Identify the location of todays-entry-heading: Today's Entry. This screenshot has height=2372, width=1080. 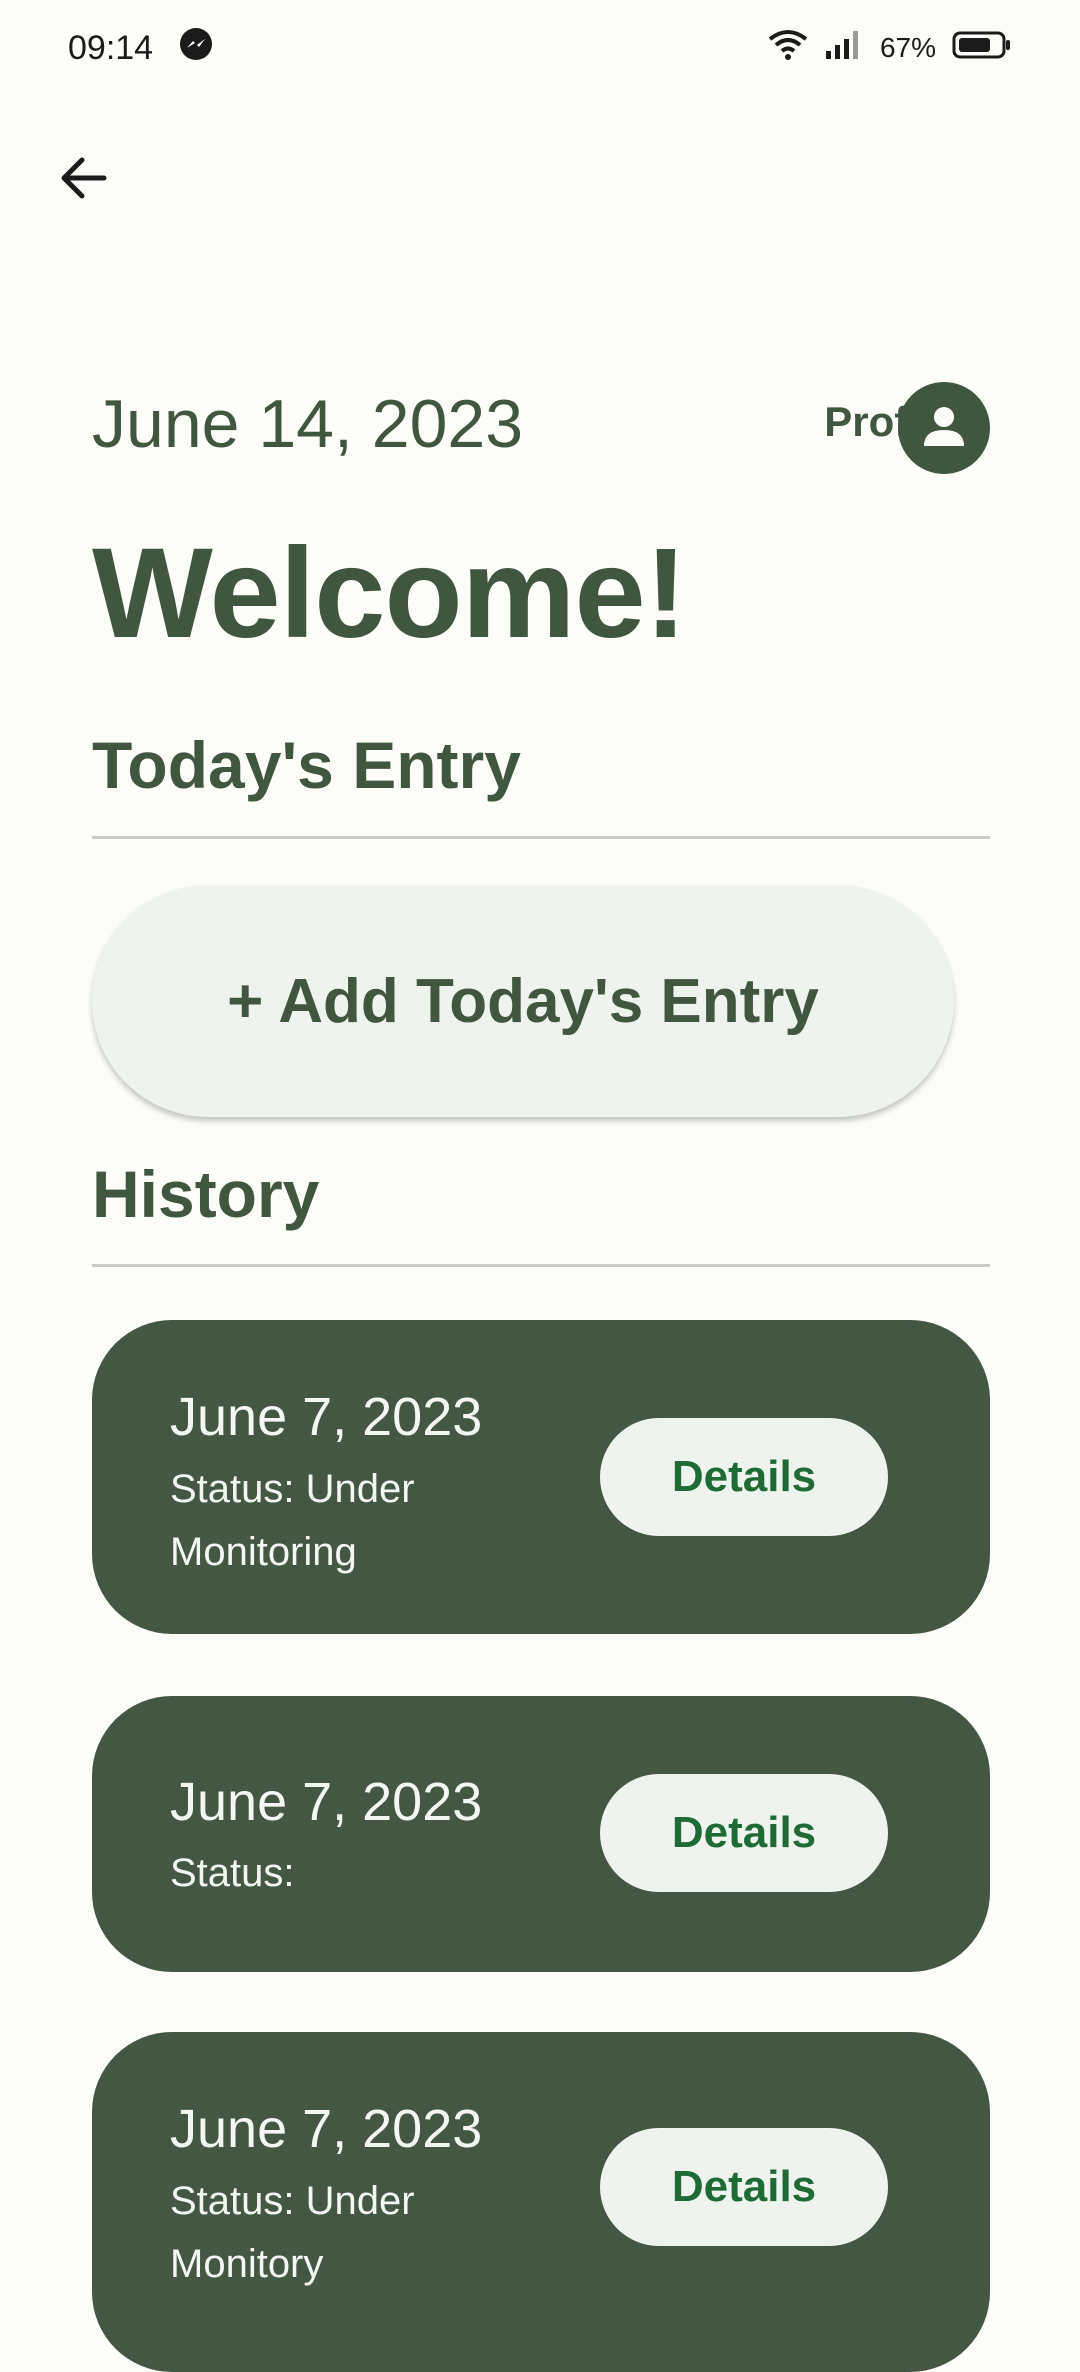
(306, 765).